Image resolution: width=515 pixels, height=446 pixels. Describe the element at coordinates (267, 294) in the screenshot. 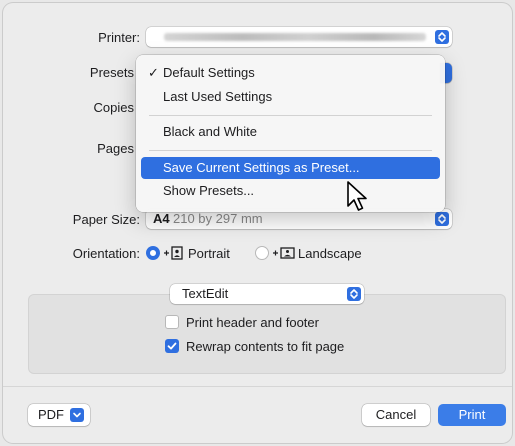

I see `app-options-select: TextEdit` at that location.